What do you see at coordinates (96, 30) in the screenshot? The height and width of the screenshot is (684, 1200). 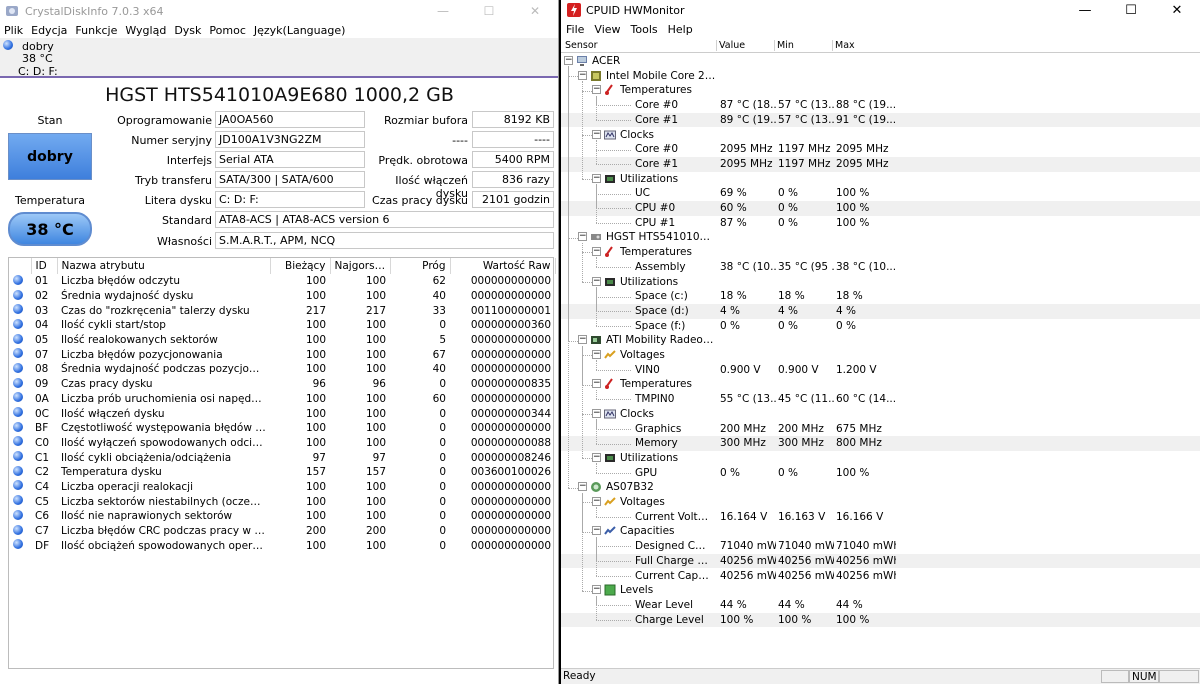 I see `cdi-menu-funkcje: Funkcje` at bounding box center [96, 30].